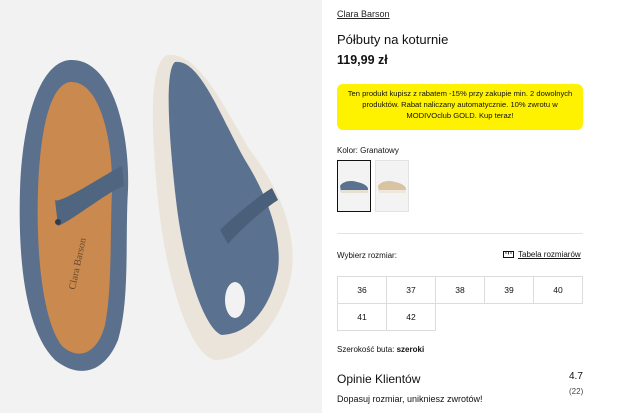 This screenshot has width=620, height=413. I want to click on swatch-navy, so click(354, 186).